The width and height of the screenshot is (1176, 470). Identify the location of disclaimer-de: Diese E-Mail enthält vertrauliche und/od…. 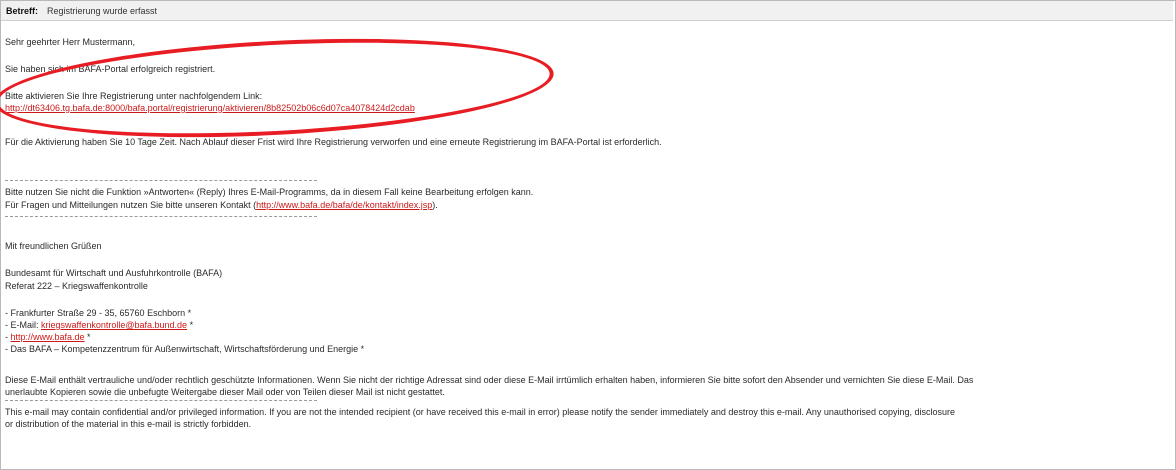
(489, 380).